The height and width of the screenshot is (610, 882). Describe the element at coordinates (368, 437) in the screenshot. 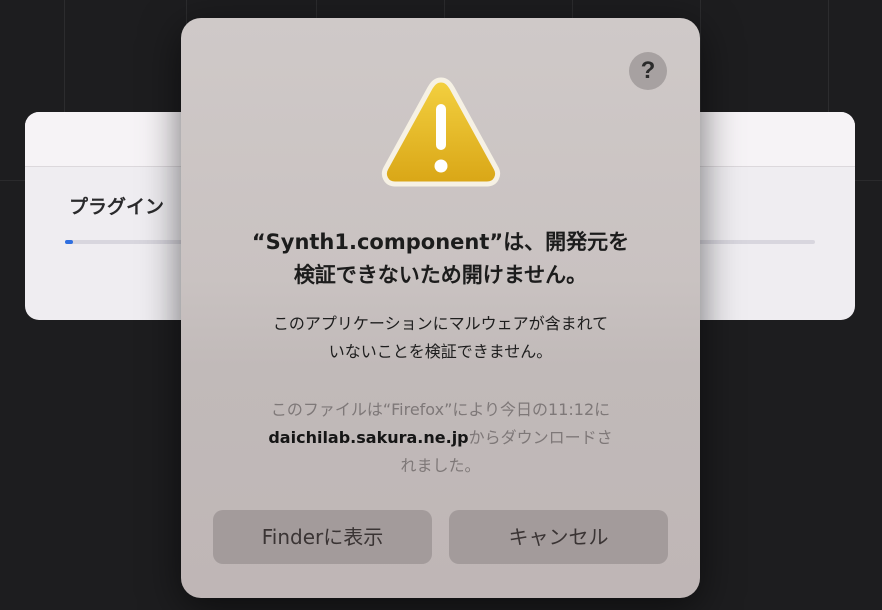

I see `download-domain: daichilab.sakura.ne.jp` at that location.